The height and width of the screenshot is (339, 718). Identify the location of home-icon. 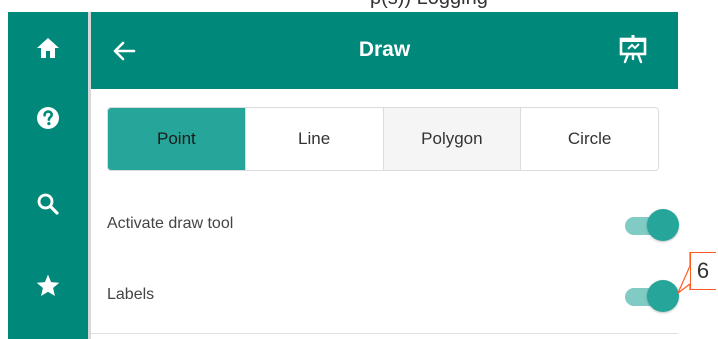
(48, 48).